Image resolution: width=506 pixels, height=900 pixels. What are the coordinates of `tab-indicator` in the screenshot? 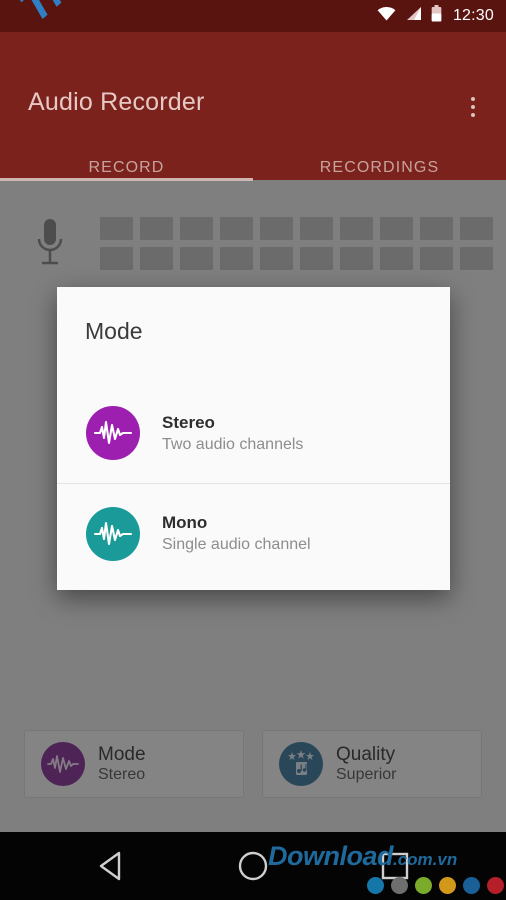 It's located at (126, 179).